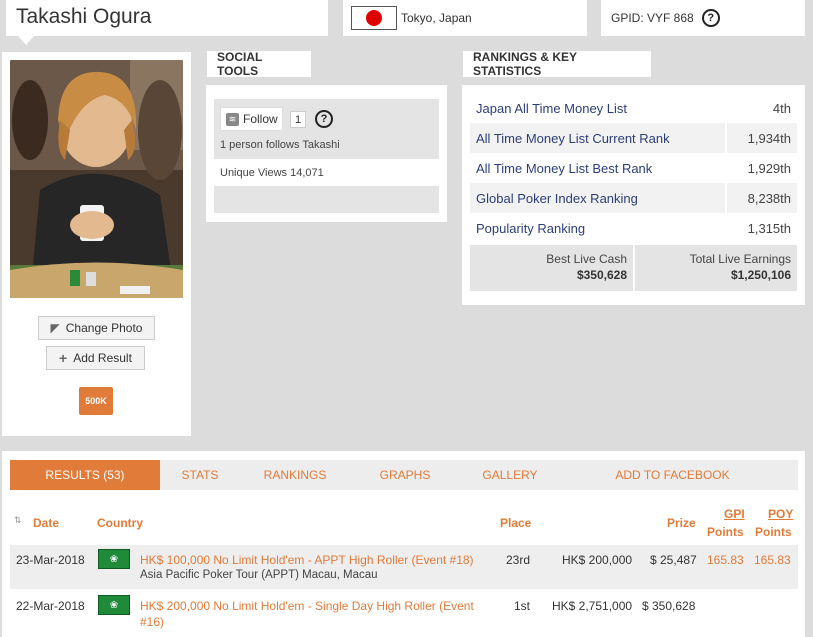  What do you see at coordinates (232, 119) in the screenshot?
I see `rss-icon: ≋` at bounding box center [232, 119].